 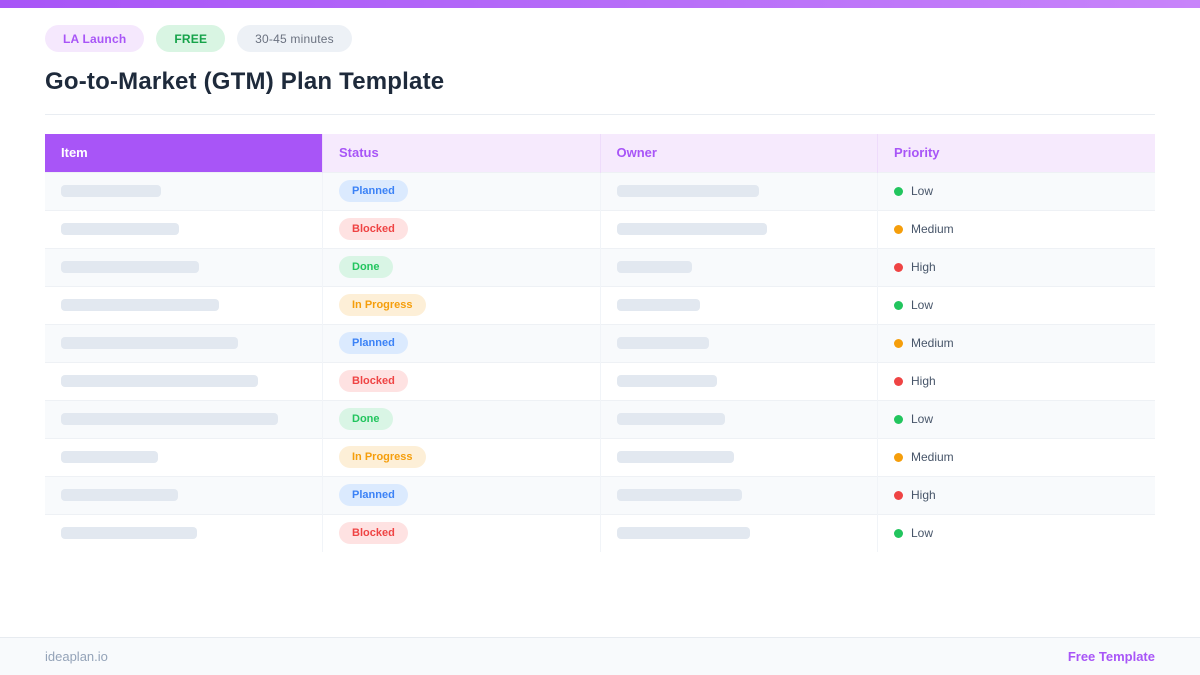 I want to click on table-row: In Progress Low, so click(x=600, y=304).